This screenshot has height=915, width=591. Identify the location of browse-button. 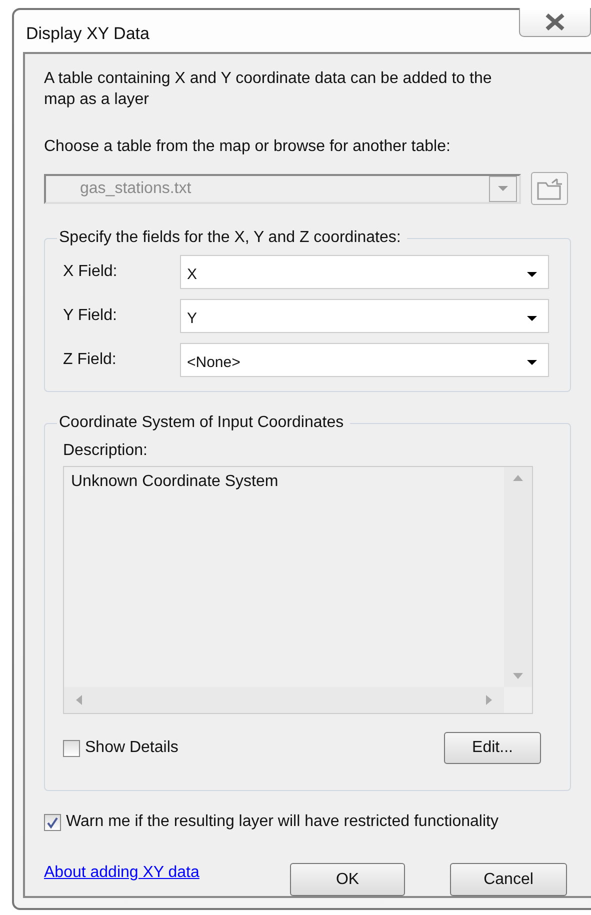
(549, 188).